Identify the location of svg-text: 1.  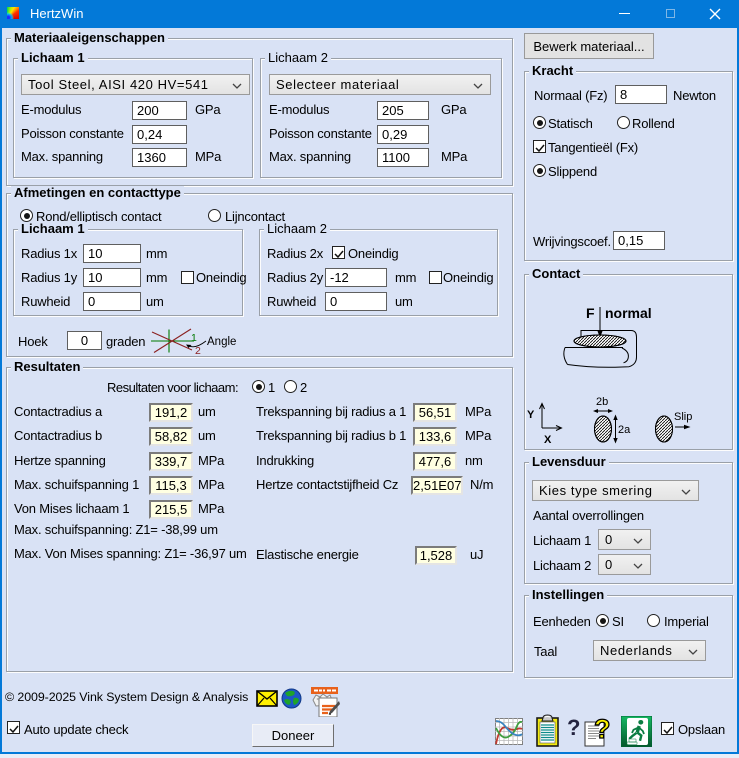
(194, 338).